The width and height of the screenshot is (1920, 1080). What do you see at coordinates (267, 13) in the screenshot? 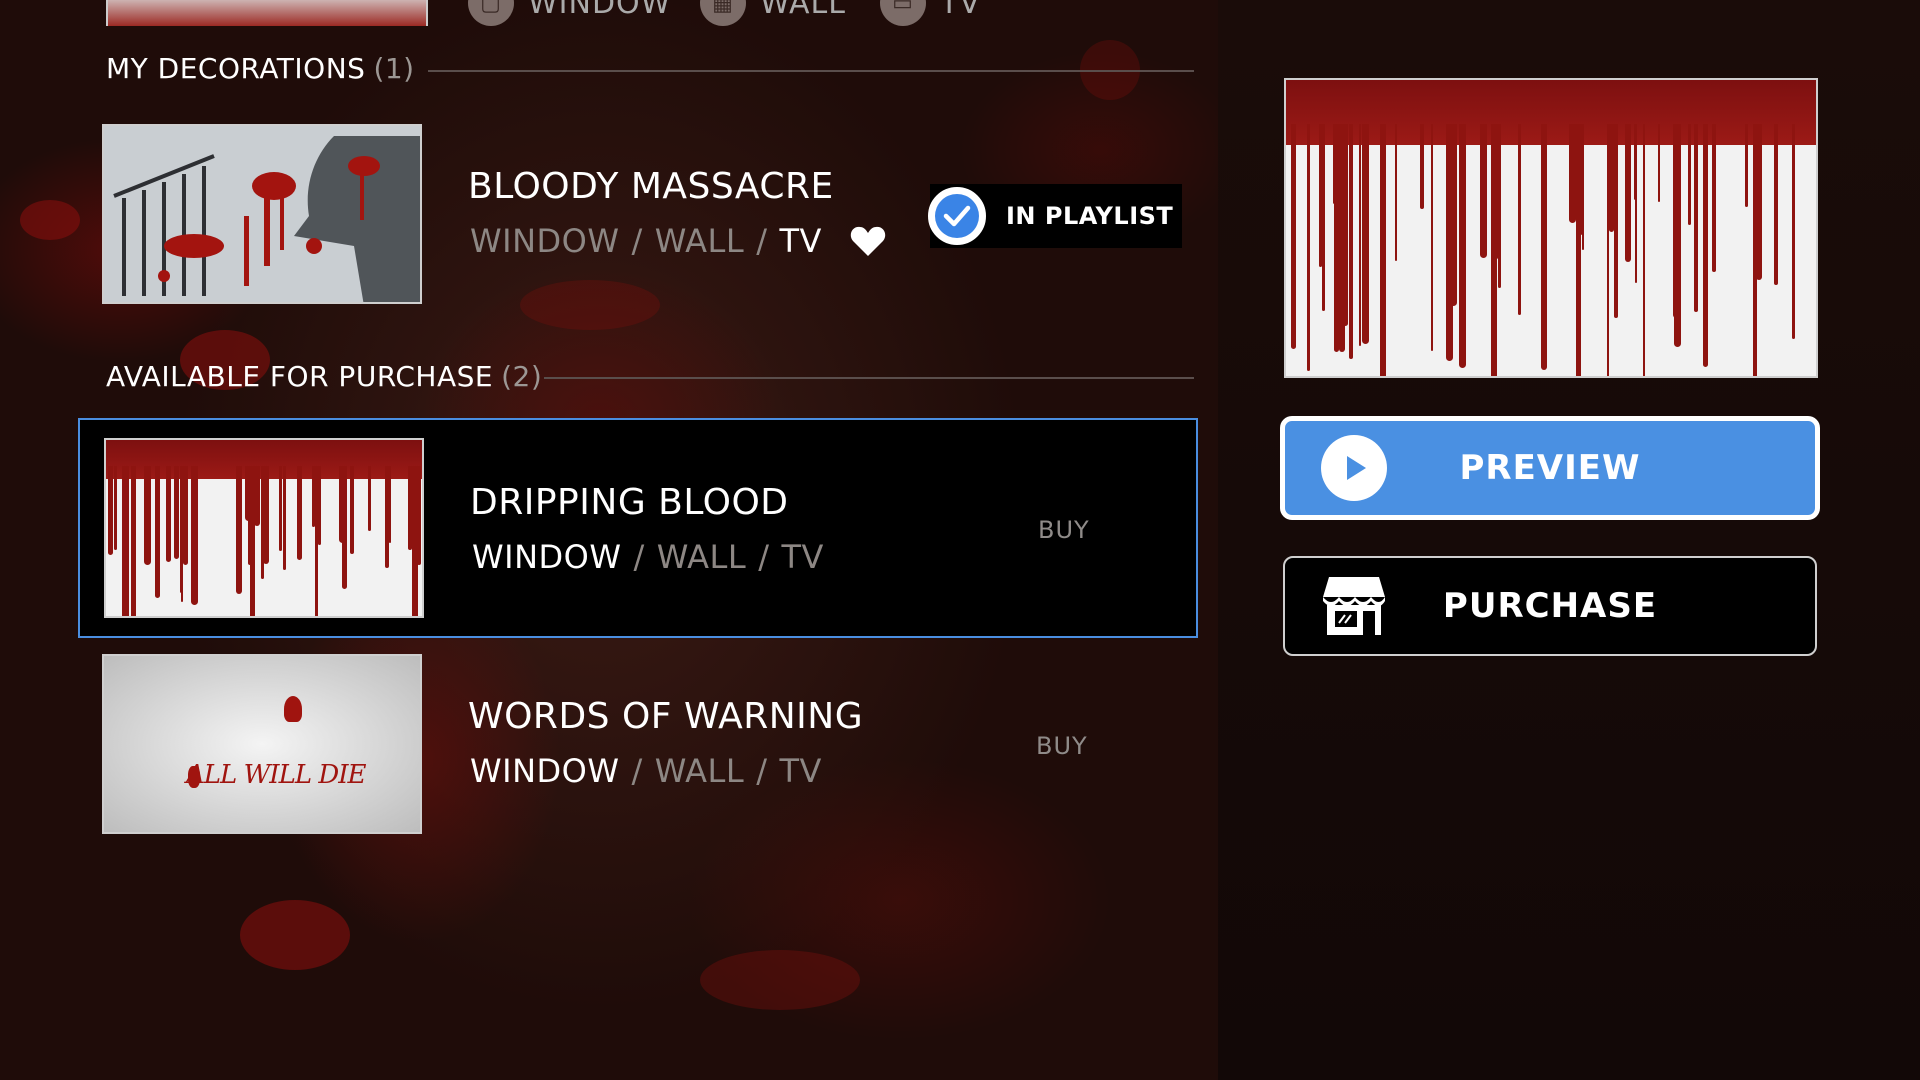
I see `previous-thumbnail` at bounding box center [267, 13].